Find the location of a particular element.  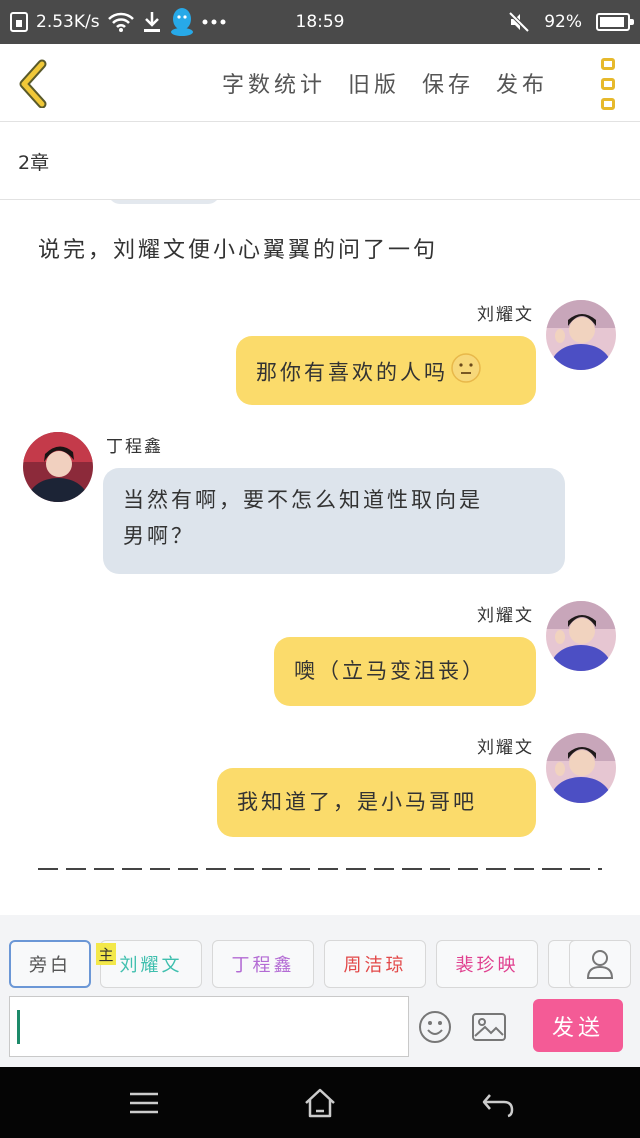

download-icon is located at coordinates (152, 22).